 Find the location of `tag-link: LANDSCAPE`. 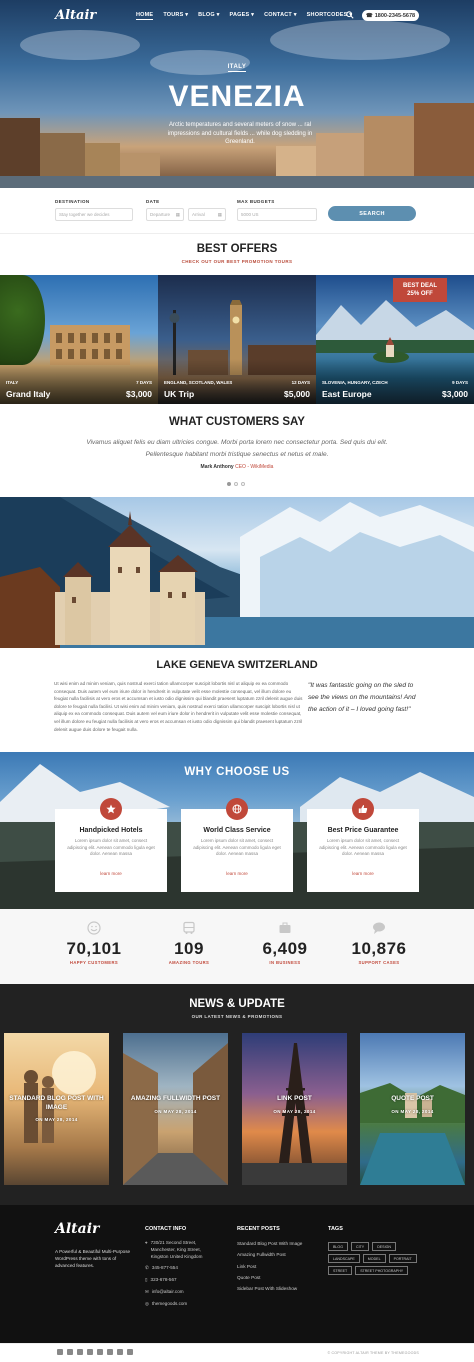

tag-link: LANDSCAPE is located at coordinates (344, 1258).